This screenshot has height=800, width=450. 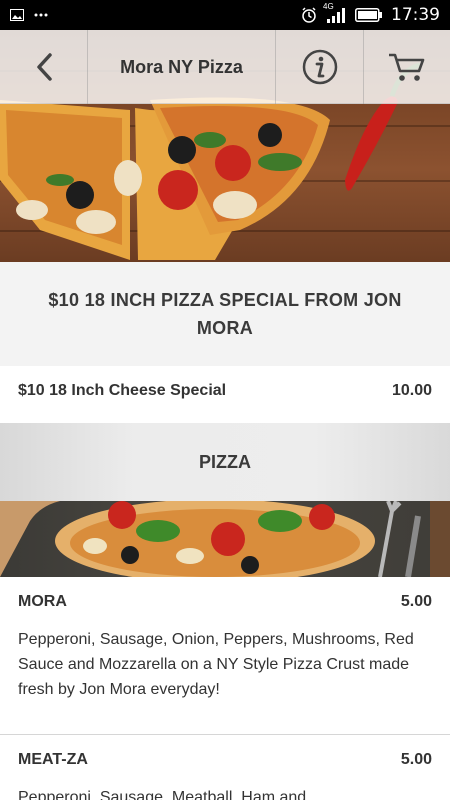 I want to click on item-name: MORA, so click(x=42, y=601).